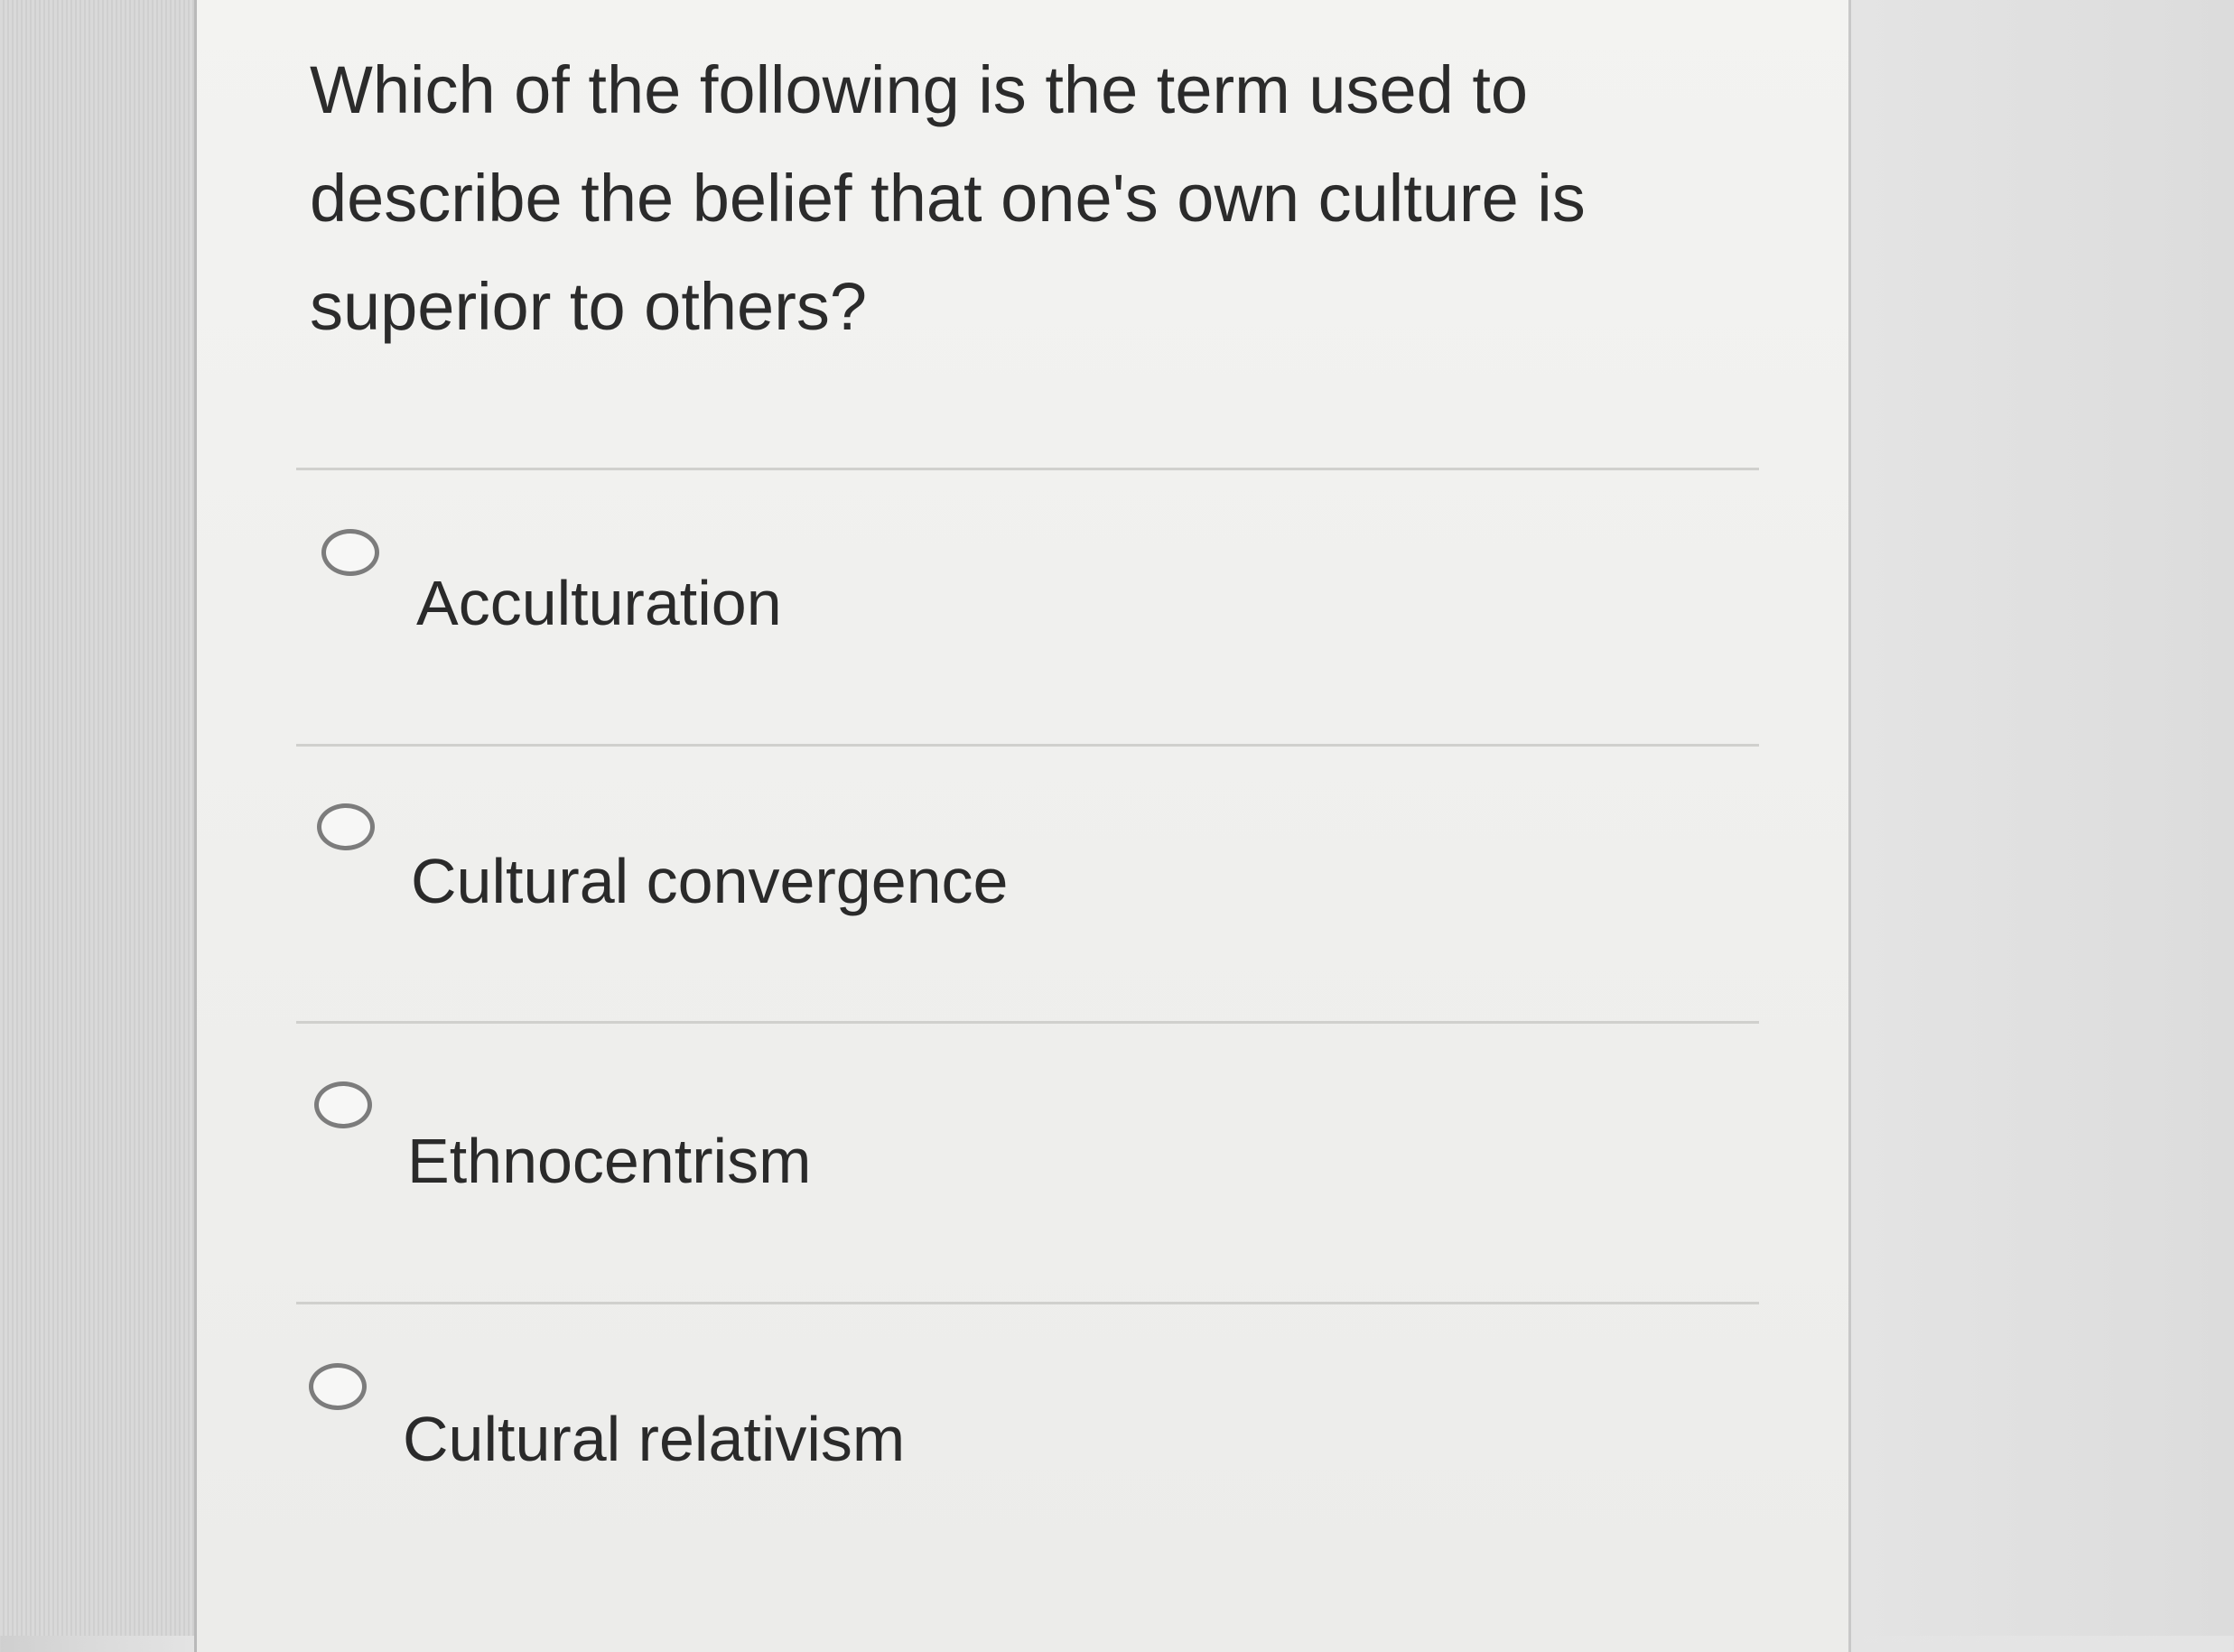 This screenshot has height=1652, width=2234. Describe the element at coordinates (338, 1386) in the screenshot. I see `radio-cultural-relativism` at that location.